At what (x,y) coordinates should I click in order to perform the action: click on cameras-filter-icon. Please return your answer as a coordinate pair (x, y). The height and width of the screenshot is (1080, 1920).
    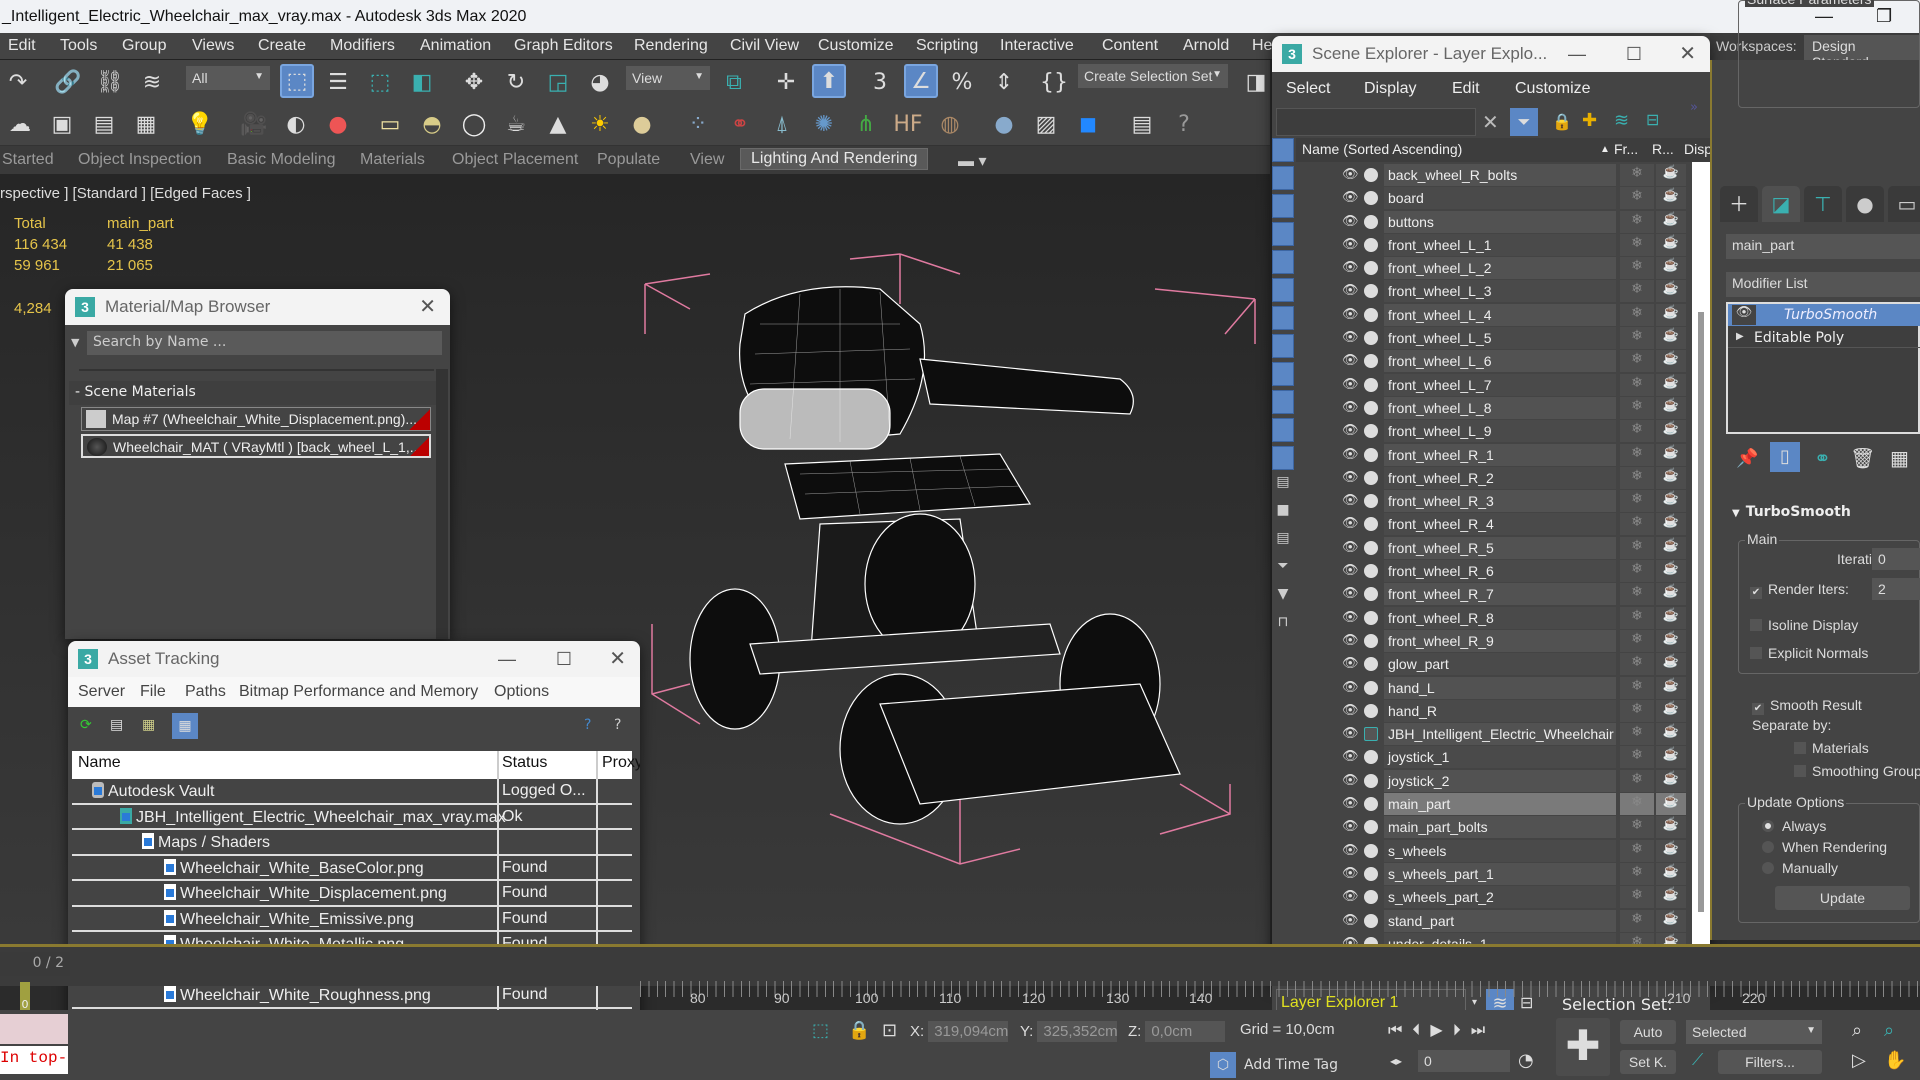
    Looking at the image, I should click on (1283, 234).